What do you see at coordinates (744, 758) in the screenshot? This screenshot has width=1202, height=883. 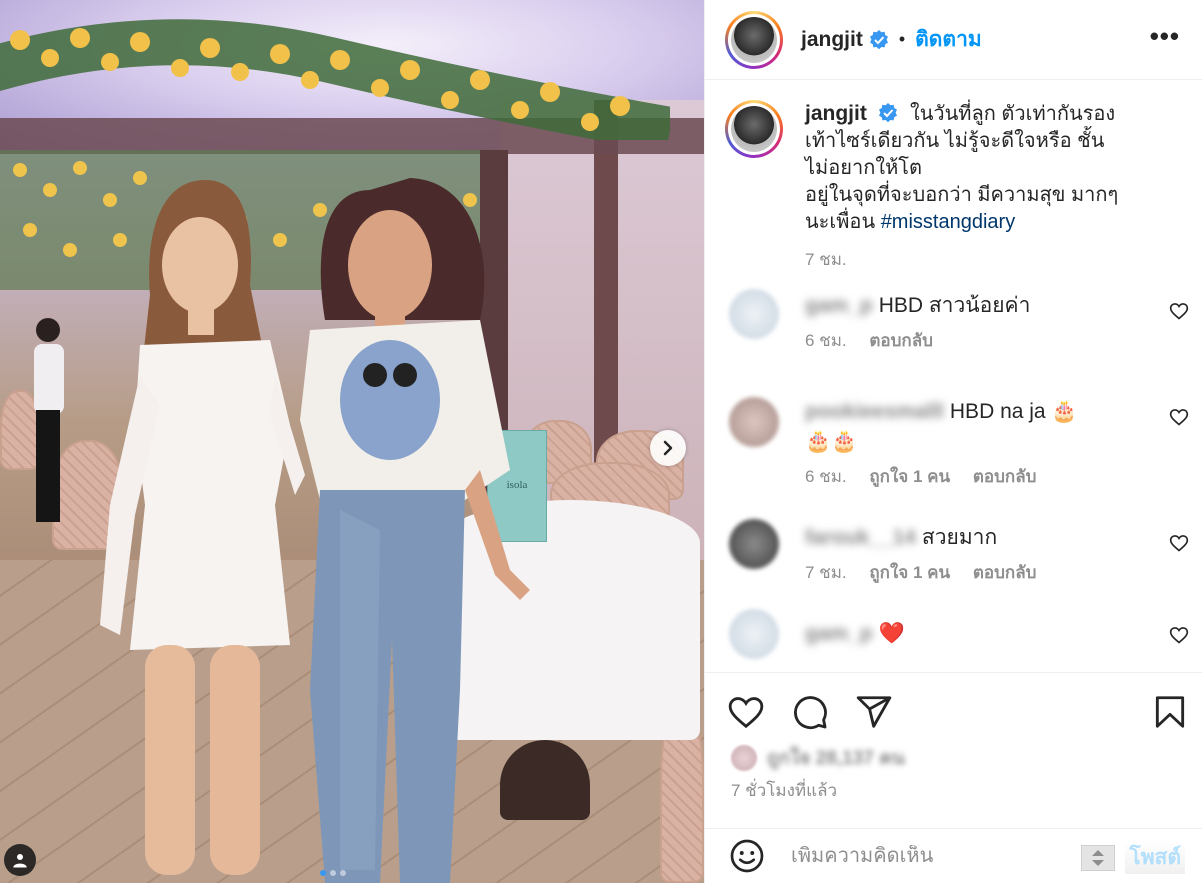 I see `liker-avatar` at bounding box center [744, 758].